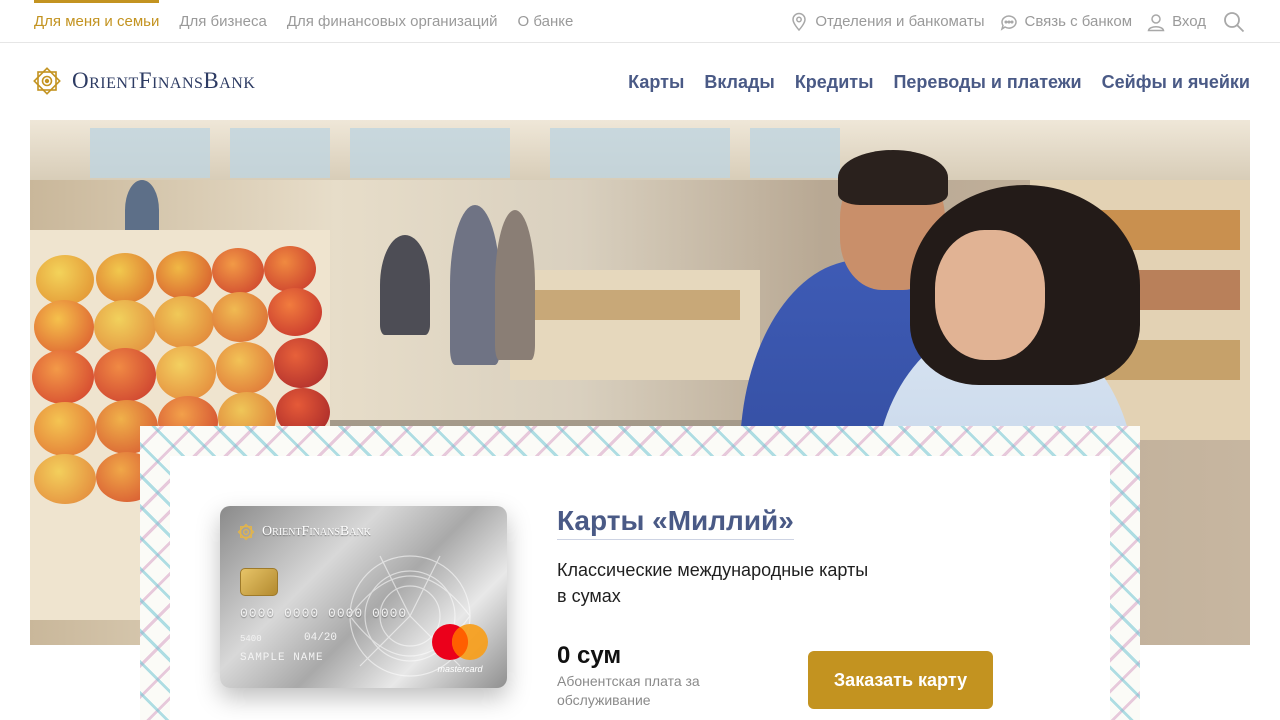 The width and height of the screenshot is (1280, 720). I want to click on card-brand-text: OrientFinansBank, so click(316, 531).